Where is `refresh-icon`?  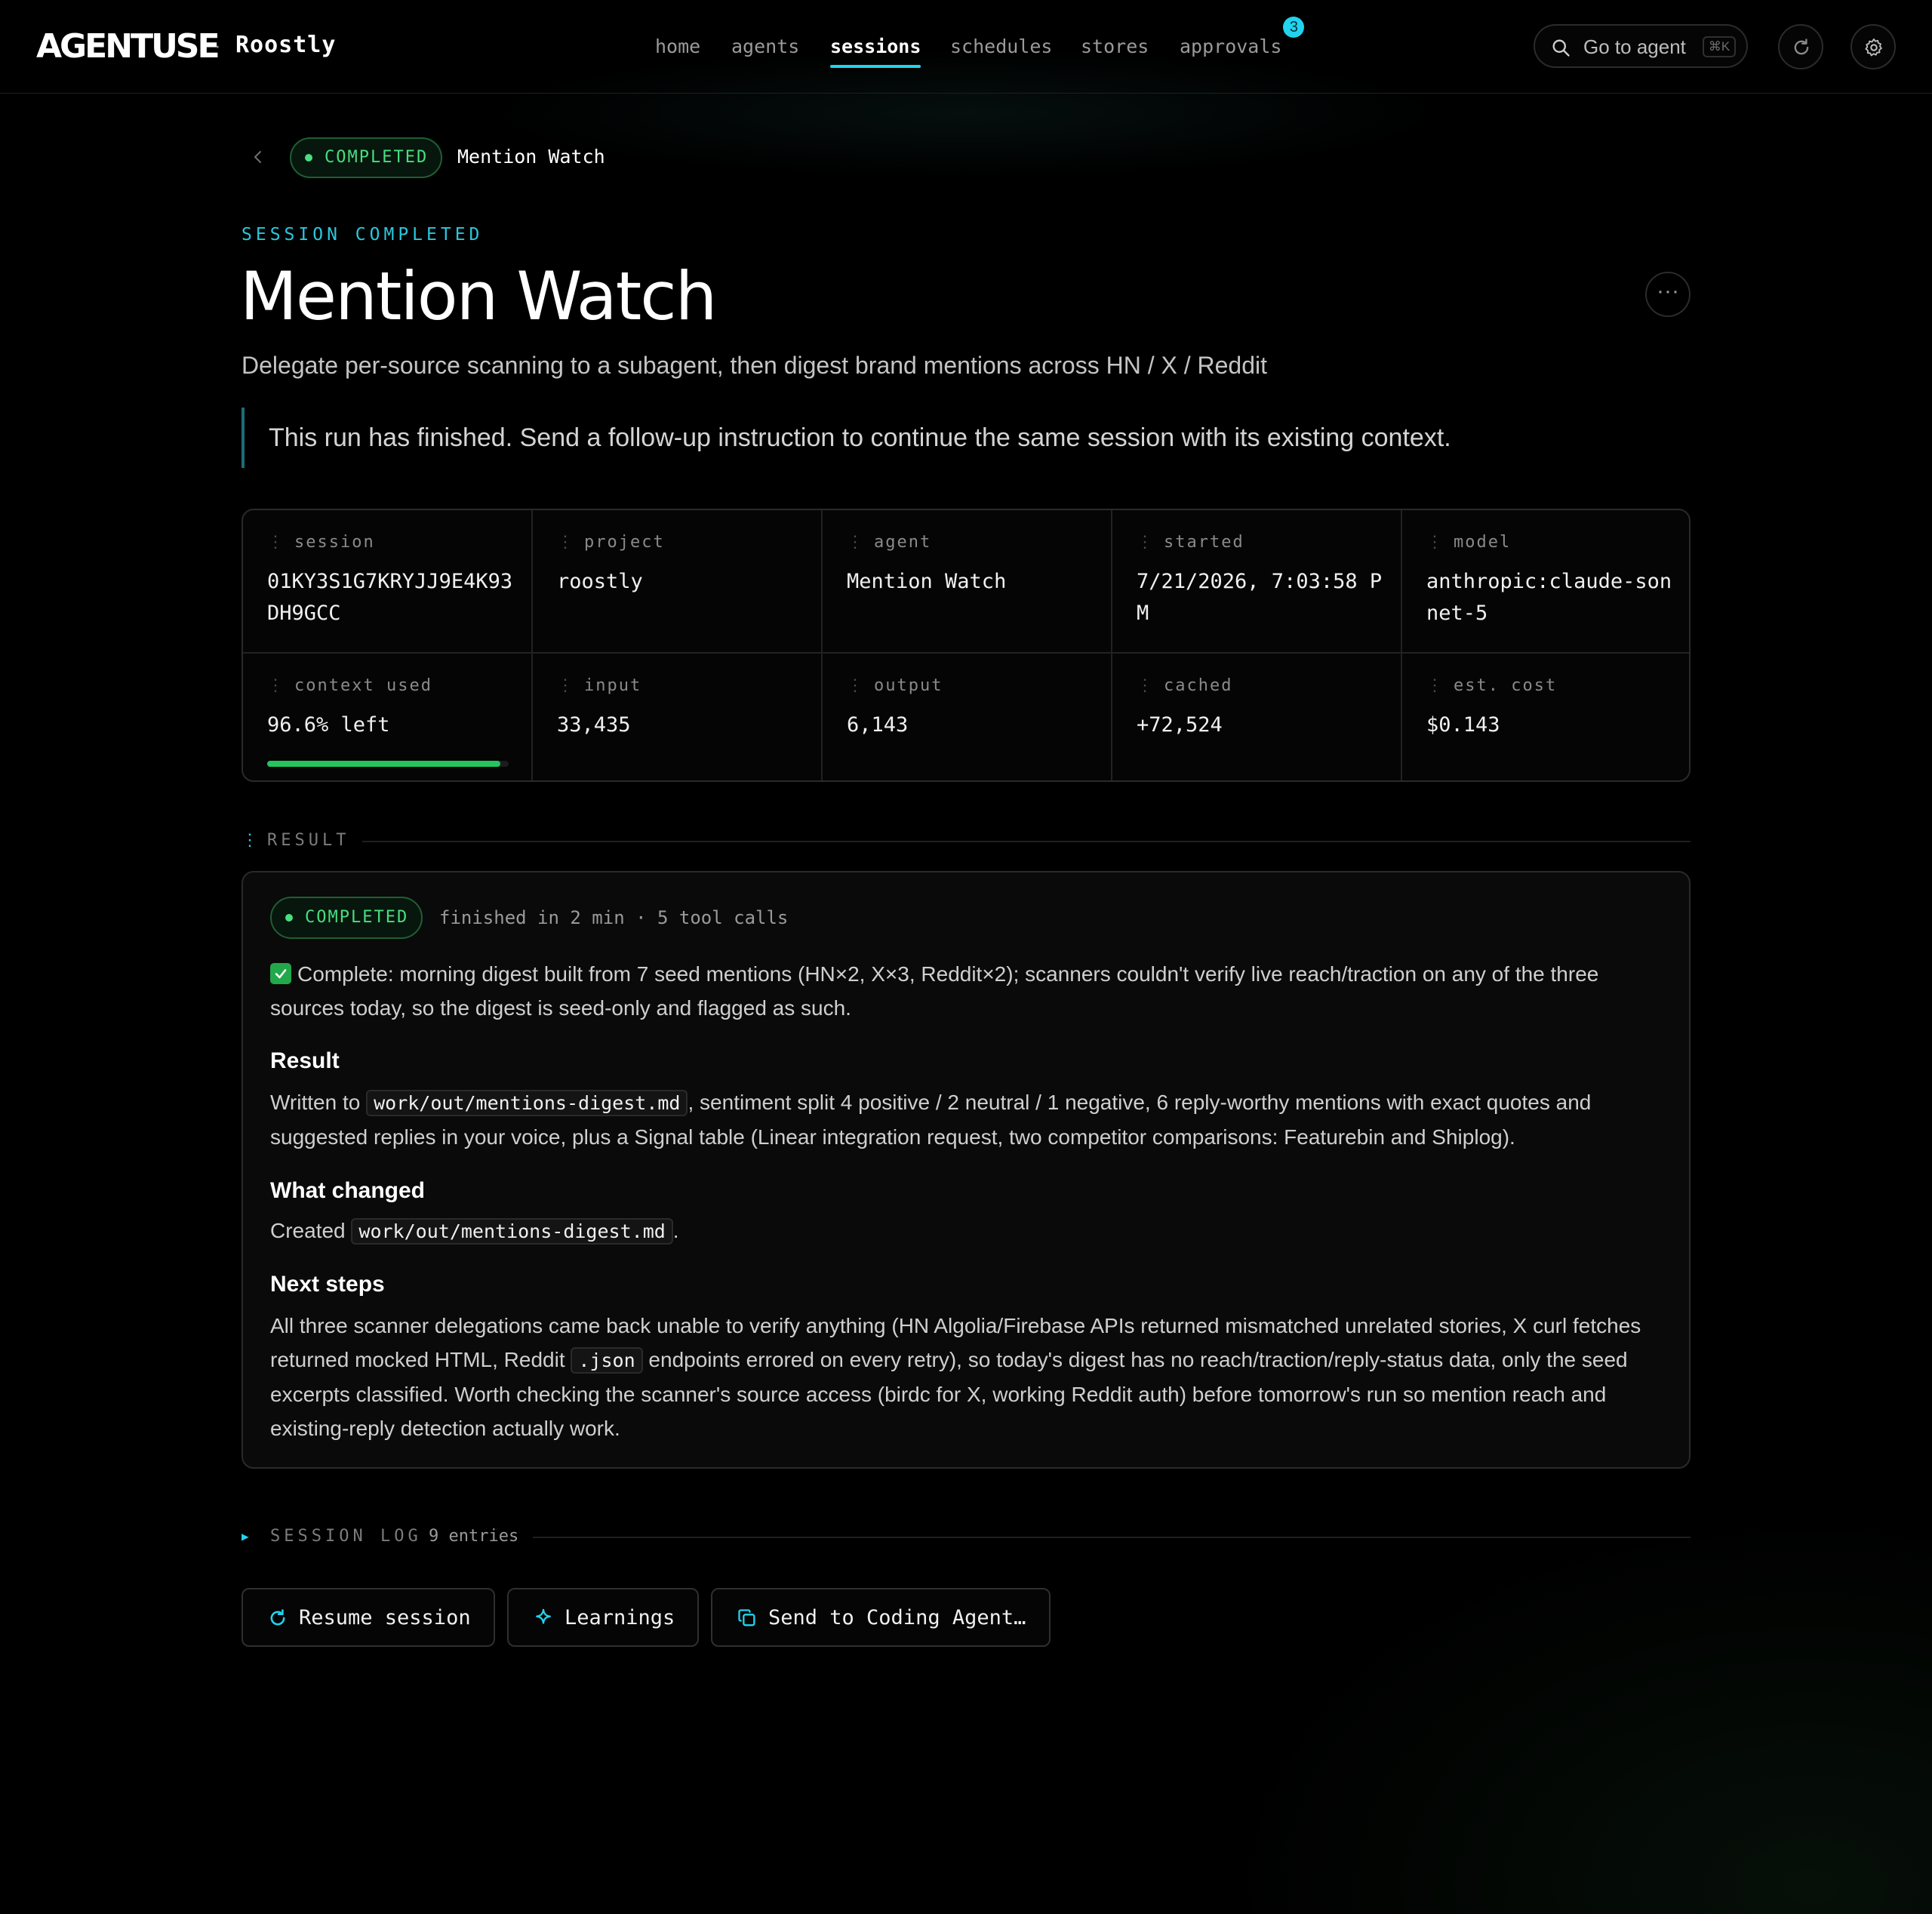 refresh-icon is located at coordinates (1801, 46).